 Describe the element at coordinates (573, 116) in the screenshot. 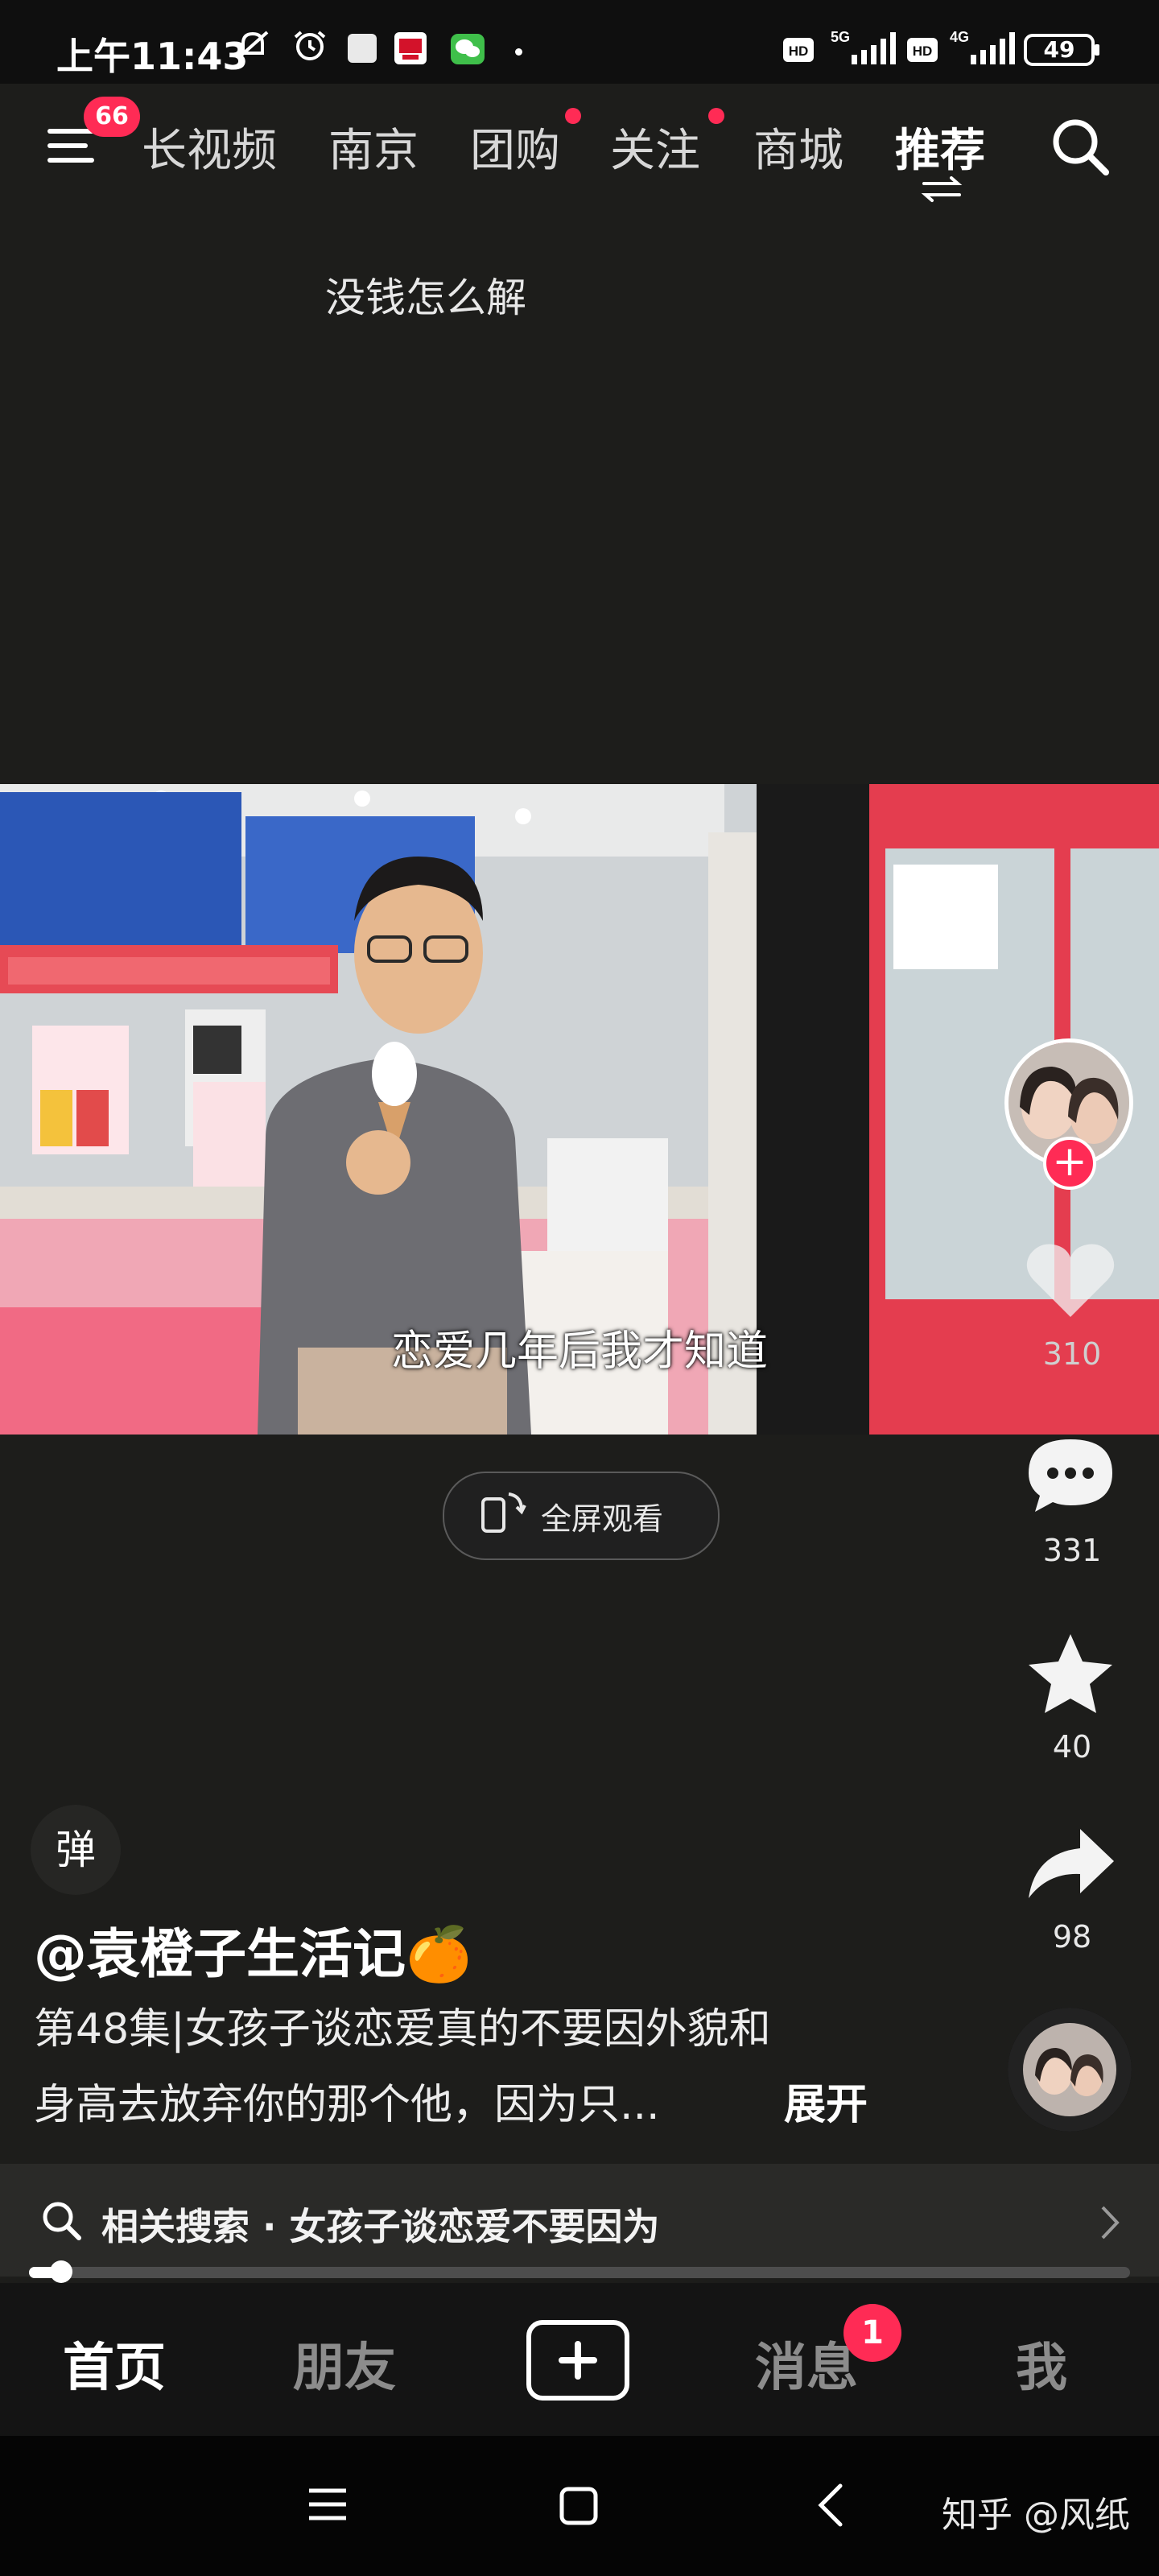

I see `tab-group-buy-dot` at that location.